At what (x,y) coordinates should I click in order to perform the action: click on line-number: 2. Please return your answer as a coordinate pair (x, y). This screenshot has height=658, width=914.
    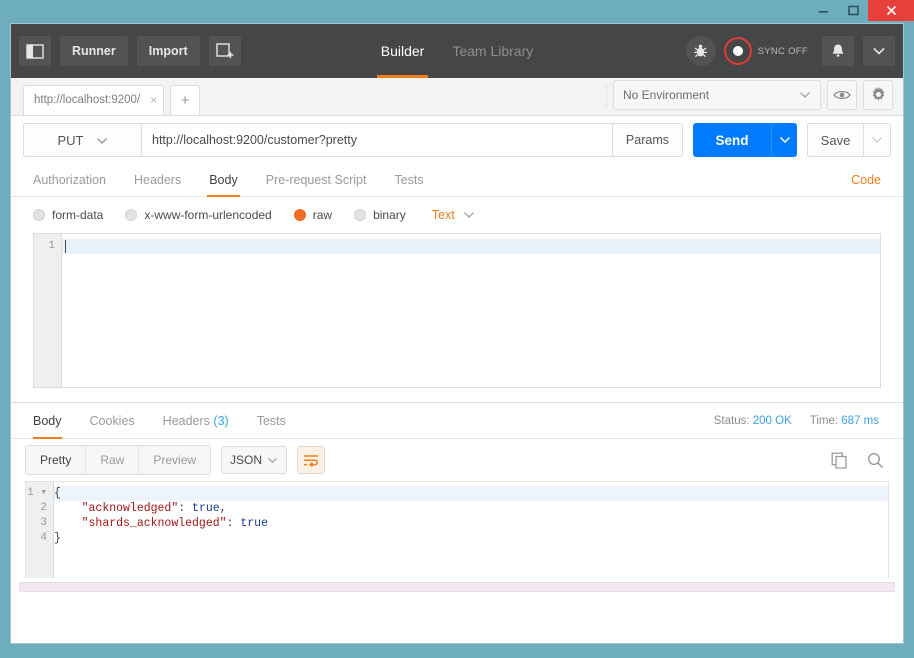
    Looking at the image, I should click on (43, 508).